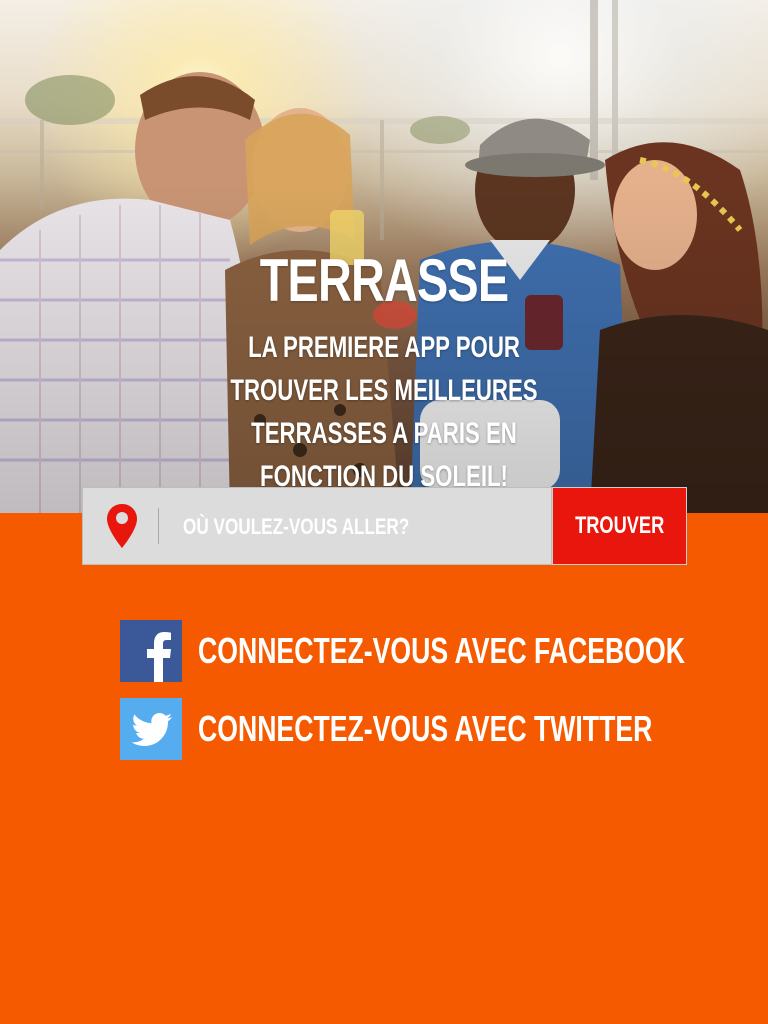 The width and height of the screenshot is (768, 1024). I want to click on map-pin-icon, so click(122, 526).